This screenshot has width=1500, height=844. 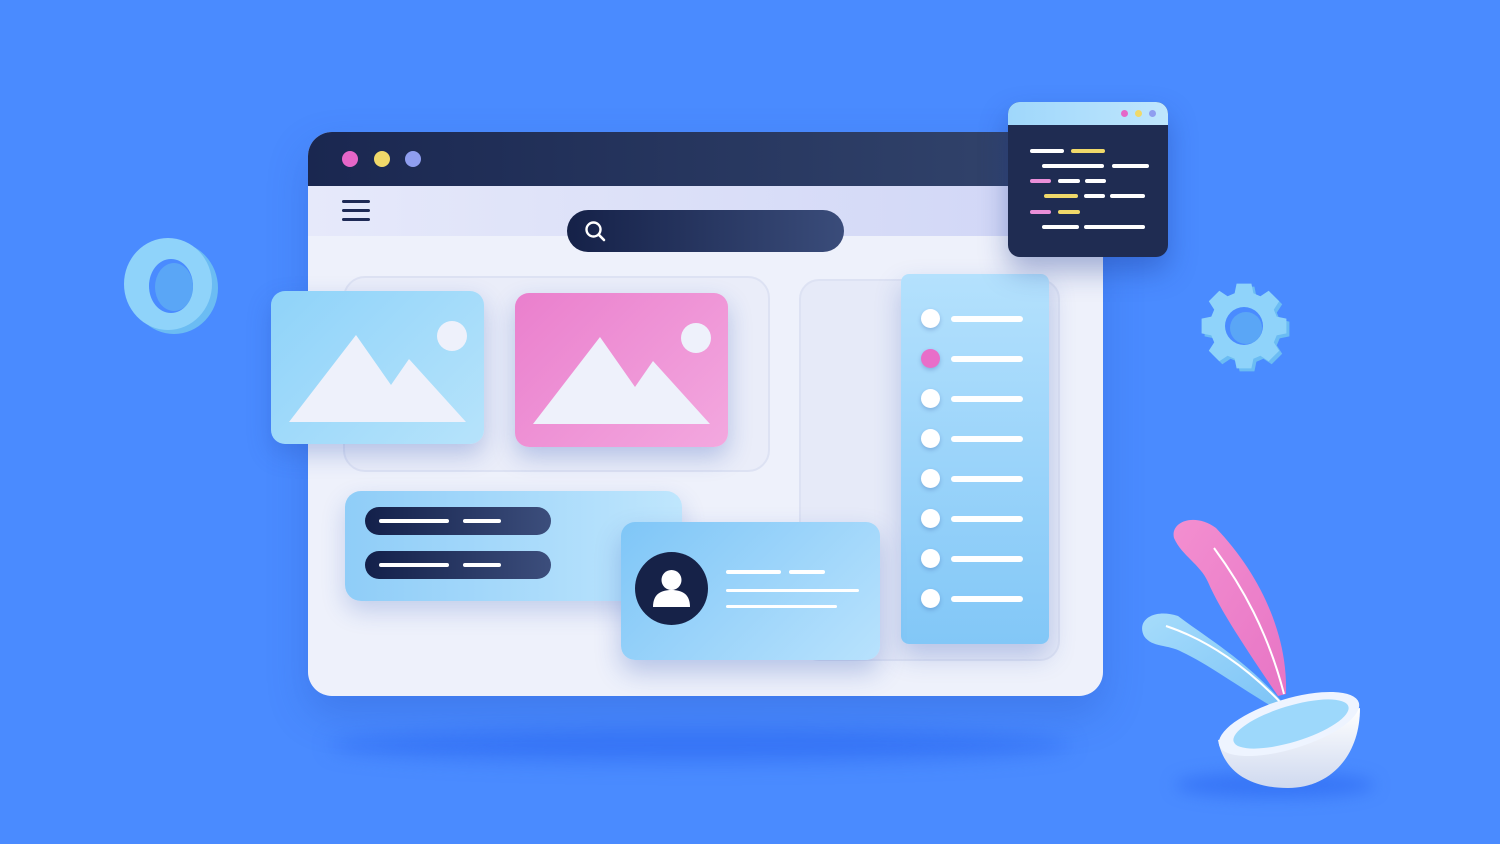 I want to click on image-card-blue, so click(x=377, y=367).